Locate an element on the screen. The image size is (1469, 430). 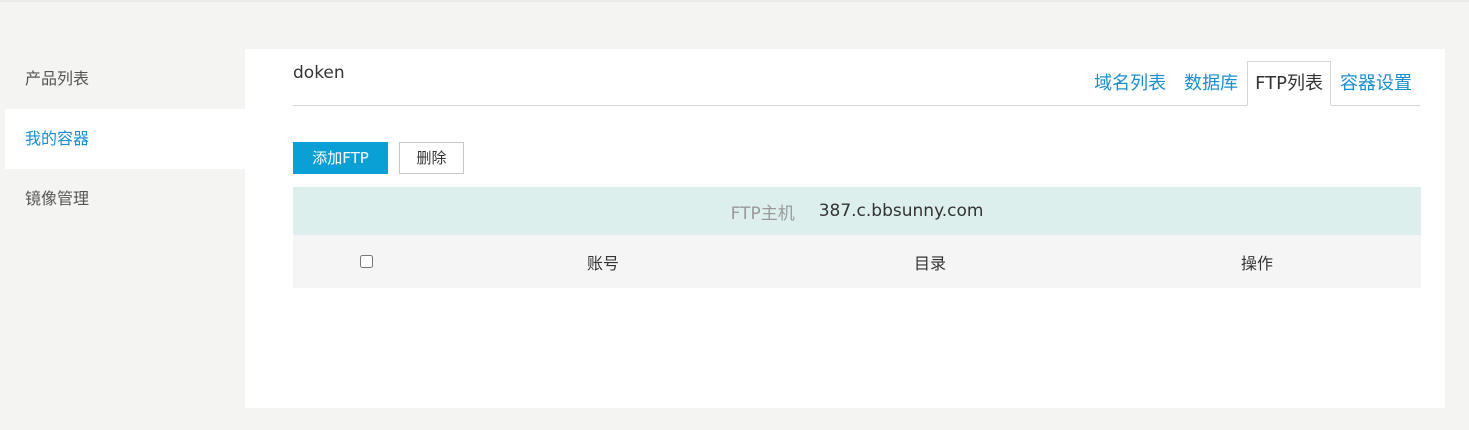
ftp-table-header: 账号 目录 操作 is located at coordinates (857, 261).